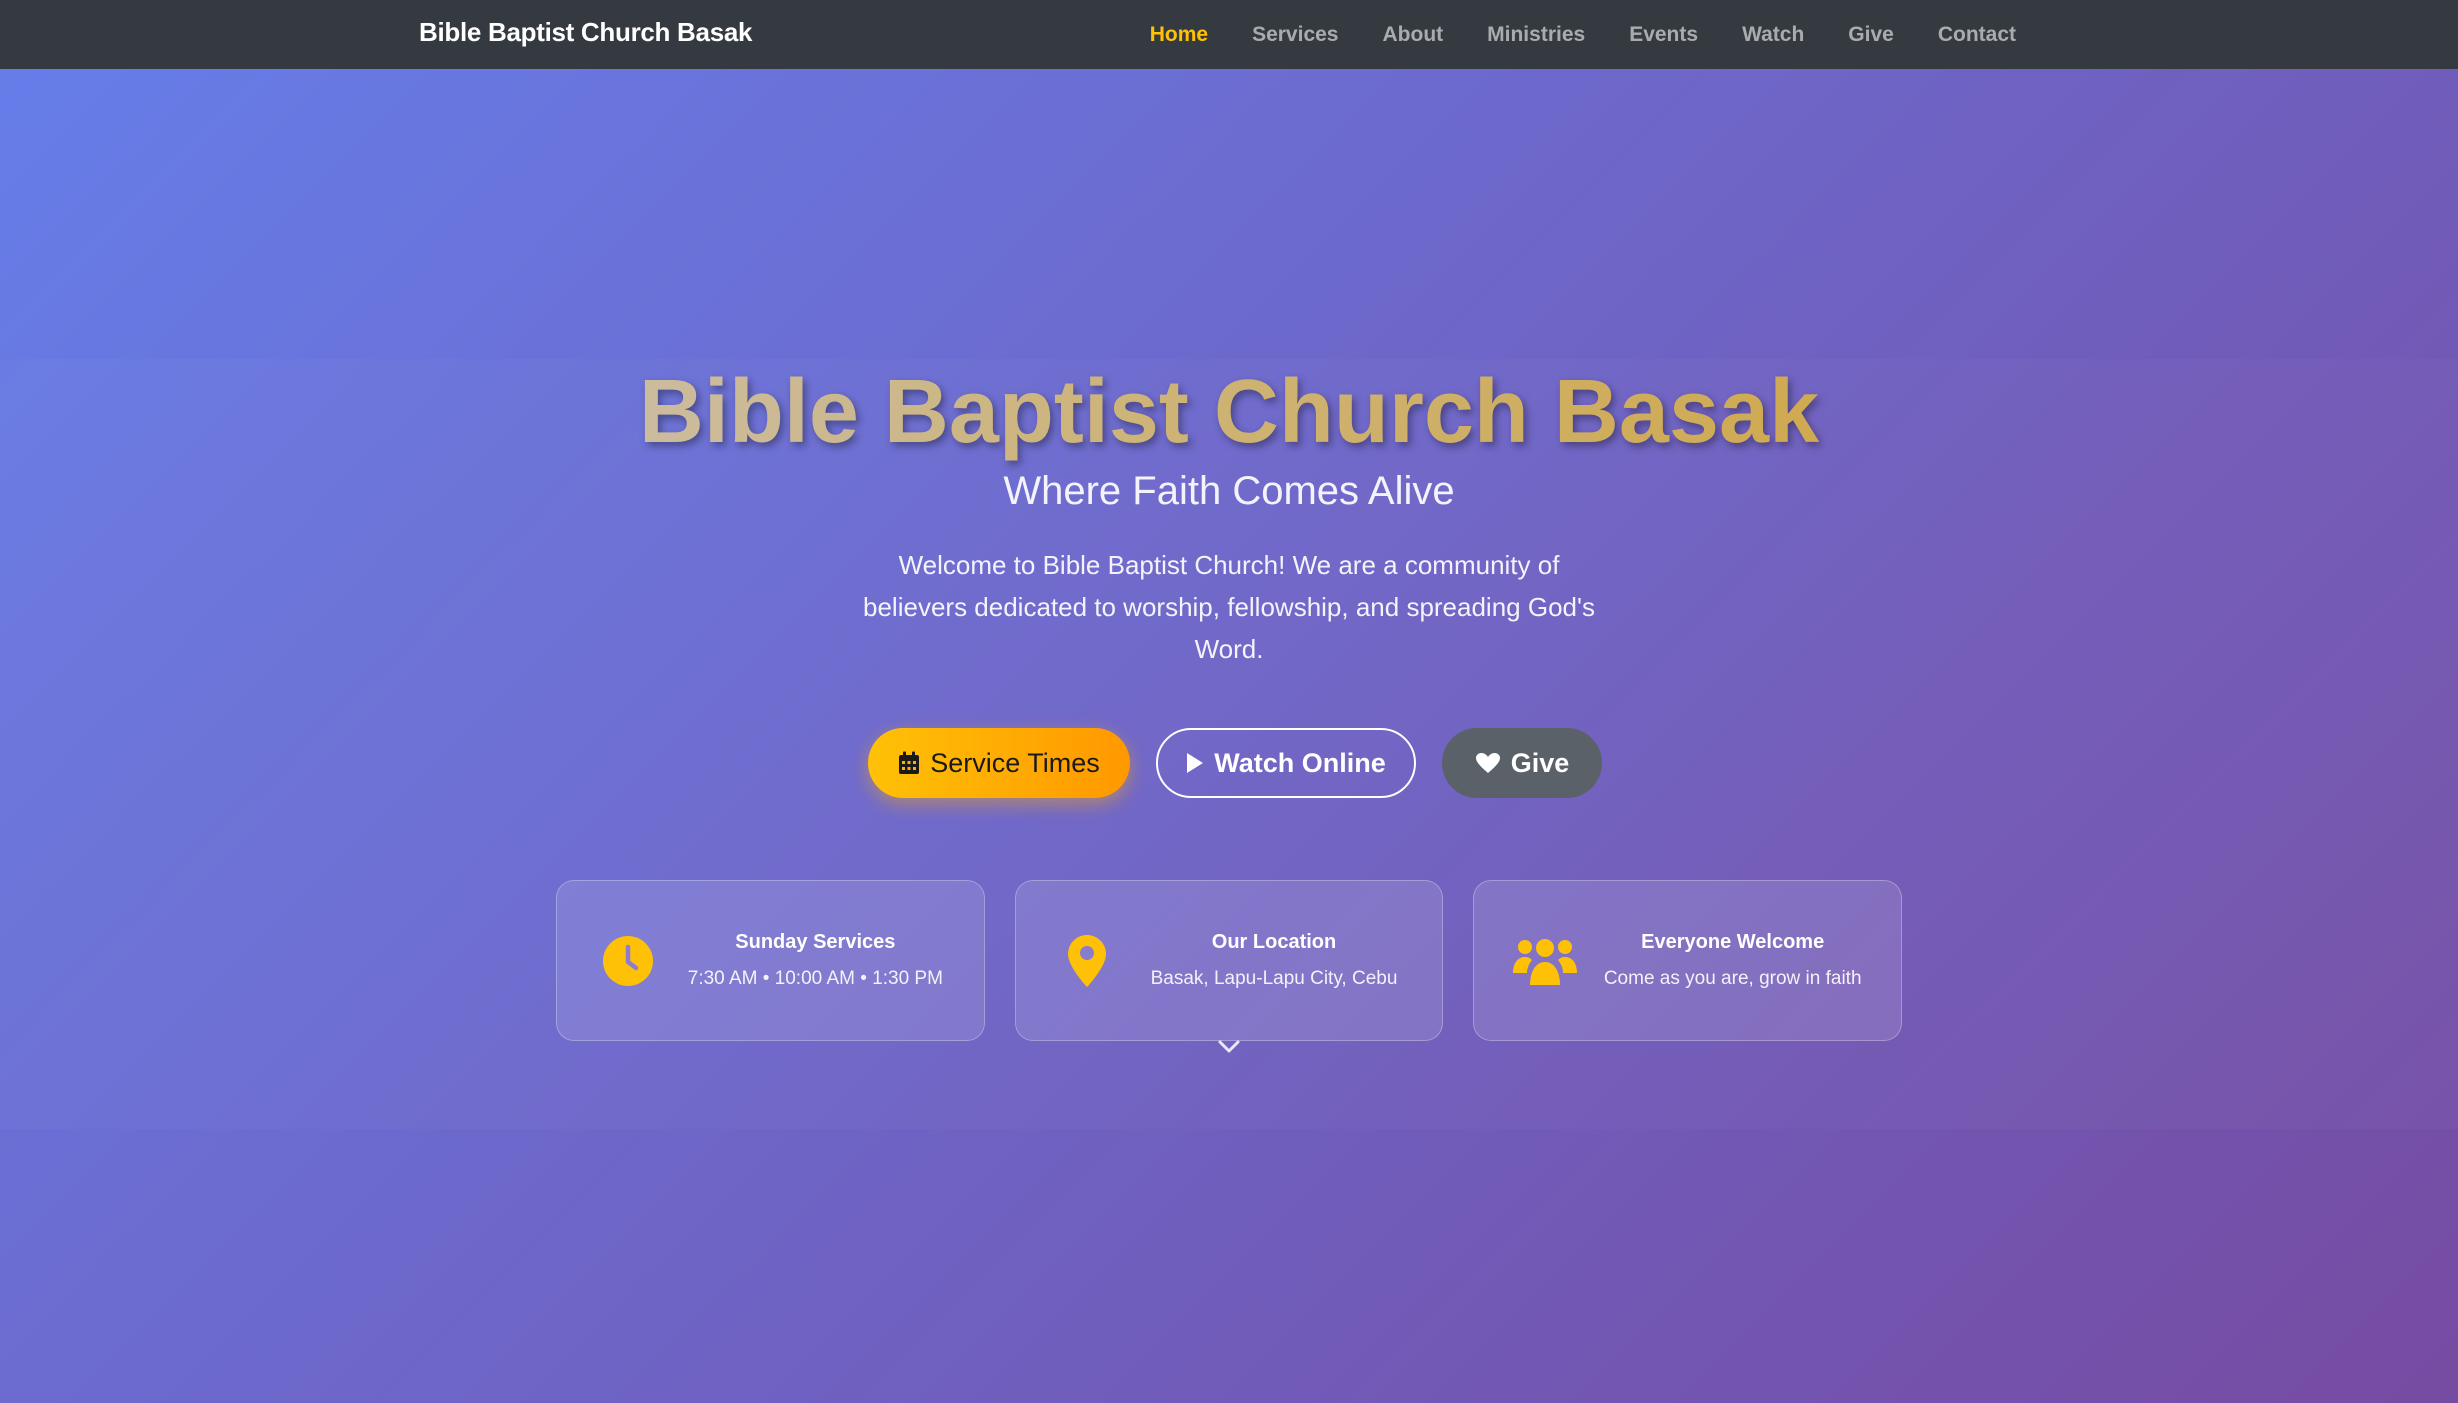 The height and width of the screenshot is (1403, 2458). Describe the element at coordinates (1663, 35) in the screenshot. I see `nav-link-events: Events` at that location.